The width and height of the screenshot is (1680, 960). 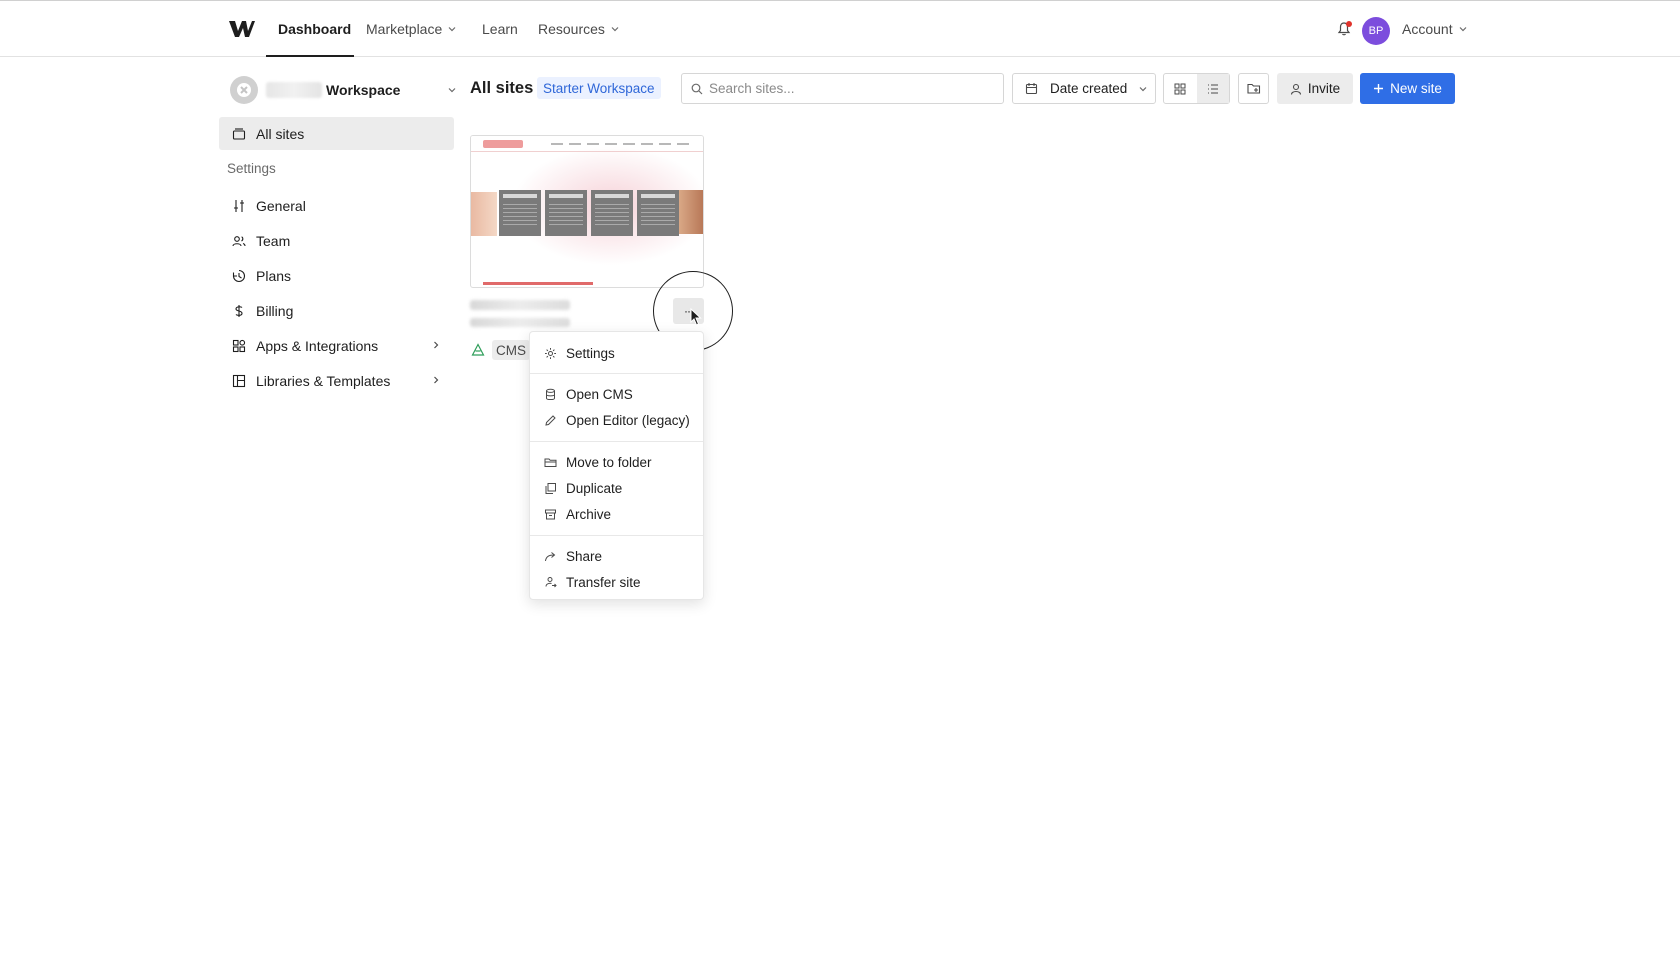 What do you see at coordinates (691, 212) in the screenshot?
I see `thumbnail-image-right` at bounding box center [691, 212].